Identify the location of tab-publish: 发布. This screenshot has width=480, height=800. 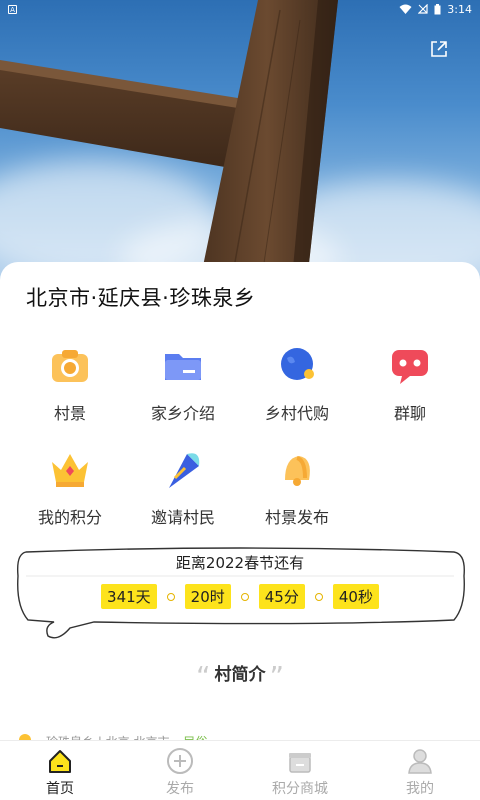
(180, 770).